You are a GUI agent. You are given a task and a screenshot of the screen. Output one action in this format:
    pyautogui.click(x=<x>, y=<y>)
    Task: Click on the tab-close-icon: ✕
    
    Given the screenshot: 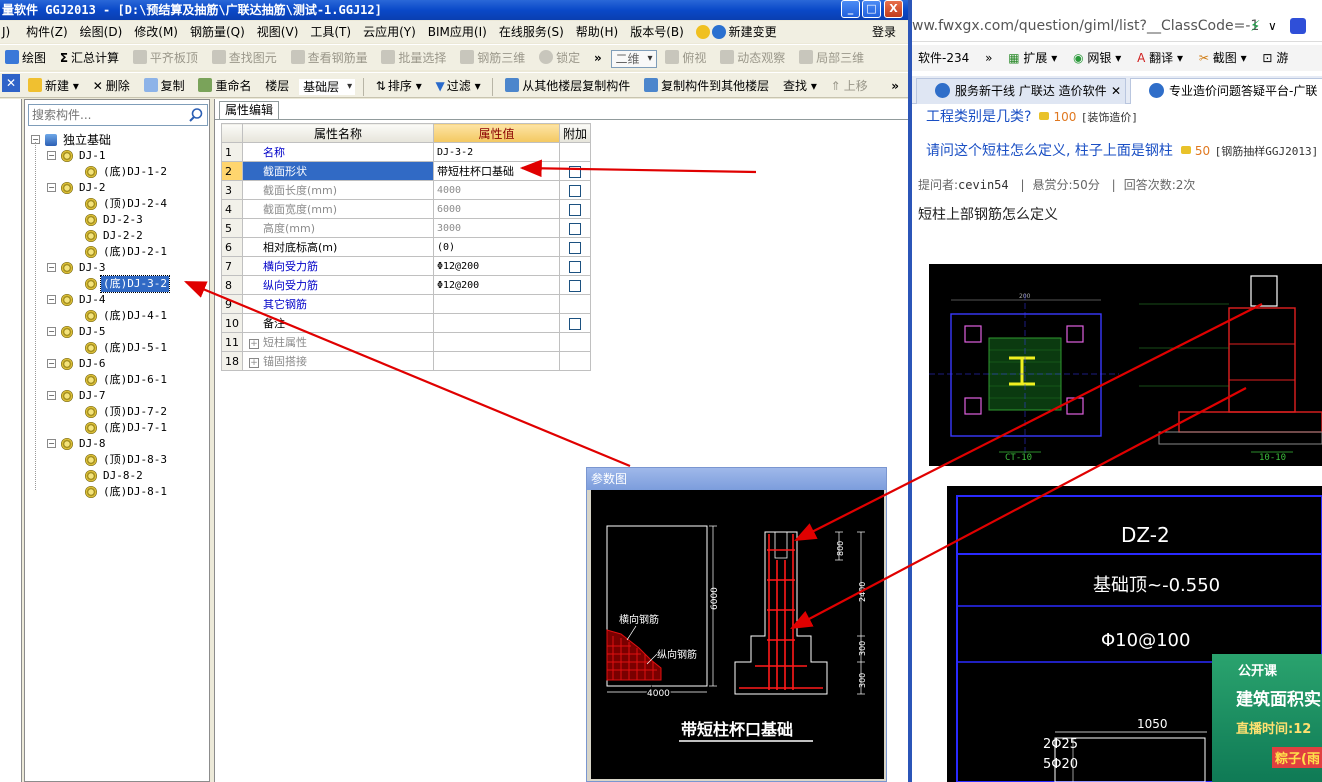 What is the action you would take?
    pyautogui.click(x=1116, y=91)
    